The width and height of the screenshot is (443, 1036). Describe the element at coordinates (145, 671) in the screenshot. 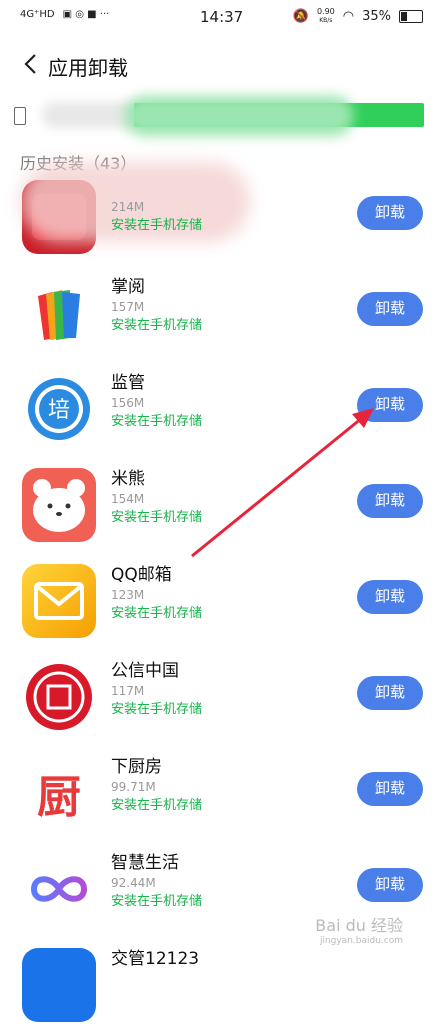

I see `app-name: 公信中国` at that location.